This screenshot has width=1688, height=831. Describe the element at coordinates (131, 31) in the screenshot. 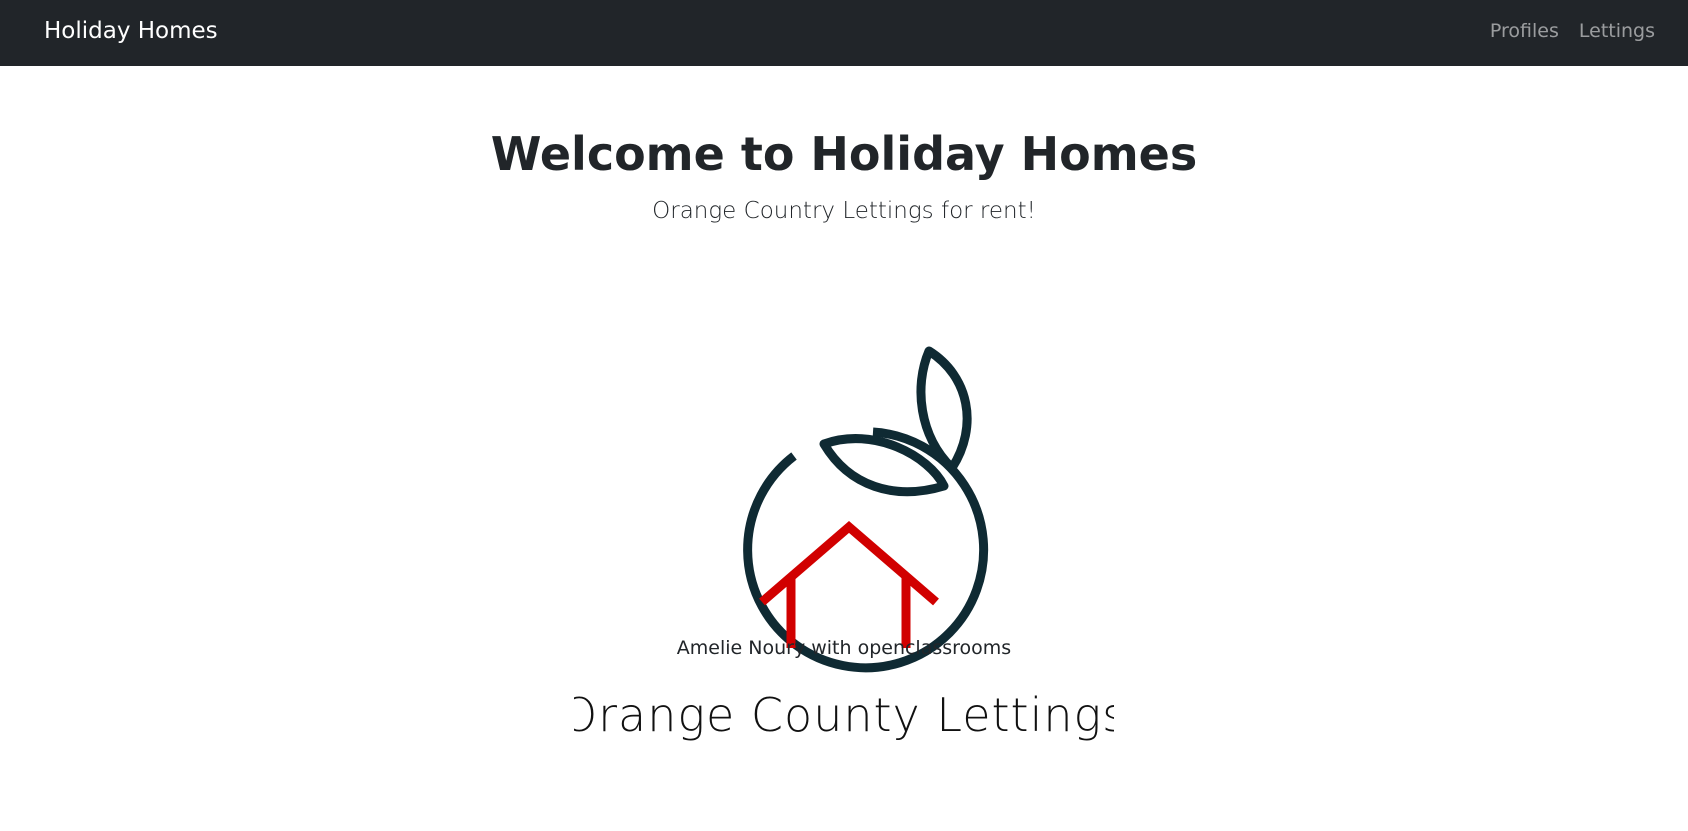

I see `brand-link: Holiday Homes` at that location.